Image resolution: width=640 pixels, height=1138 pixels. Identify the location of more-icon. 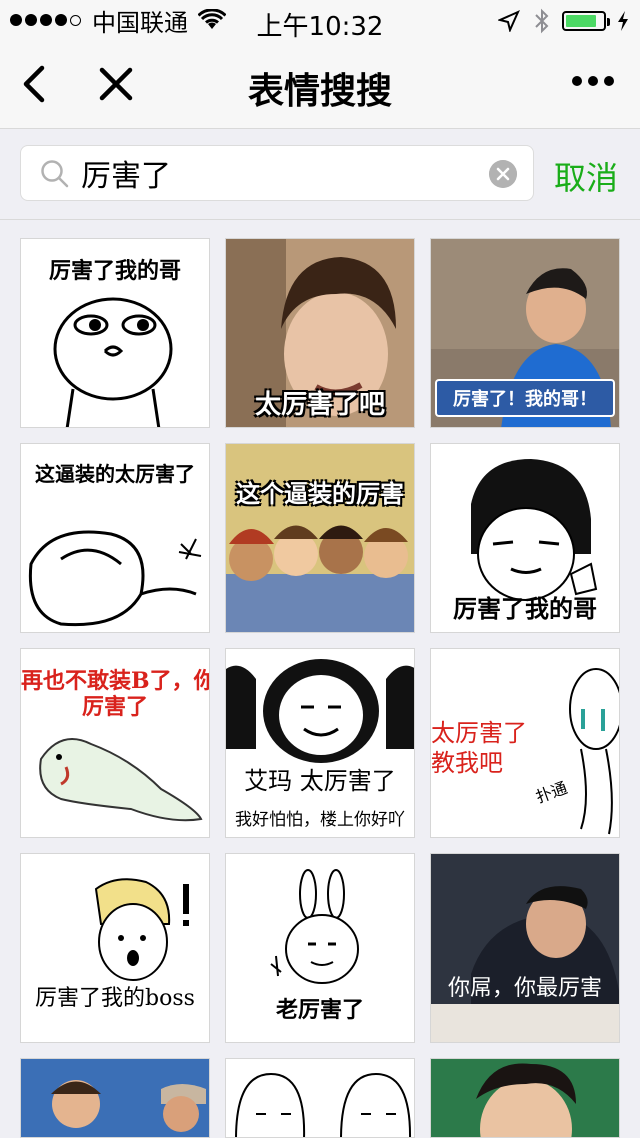
(590, 81).